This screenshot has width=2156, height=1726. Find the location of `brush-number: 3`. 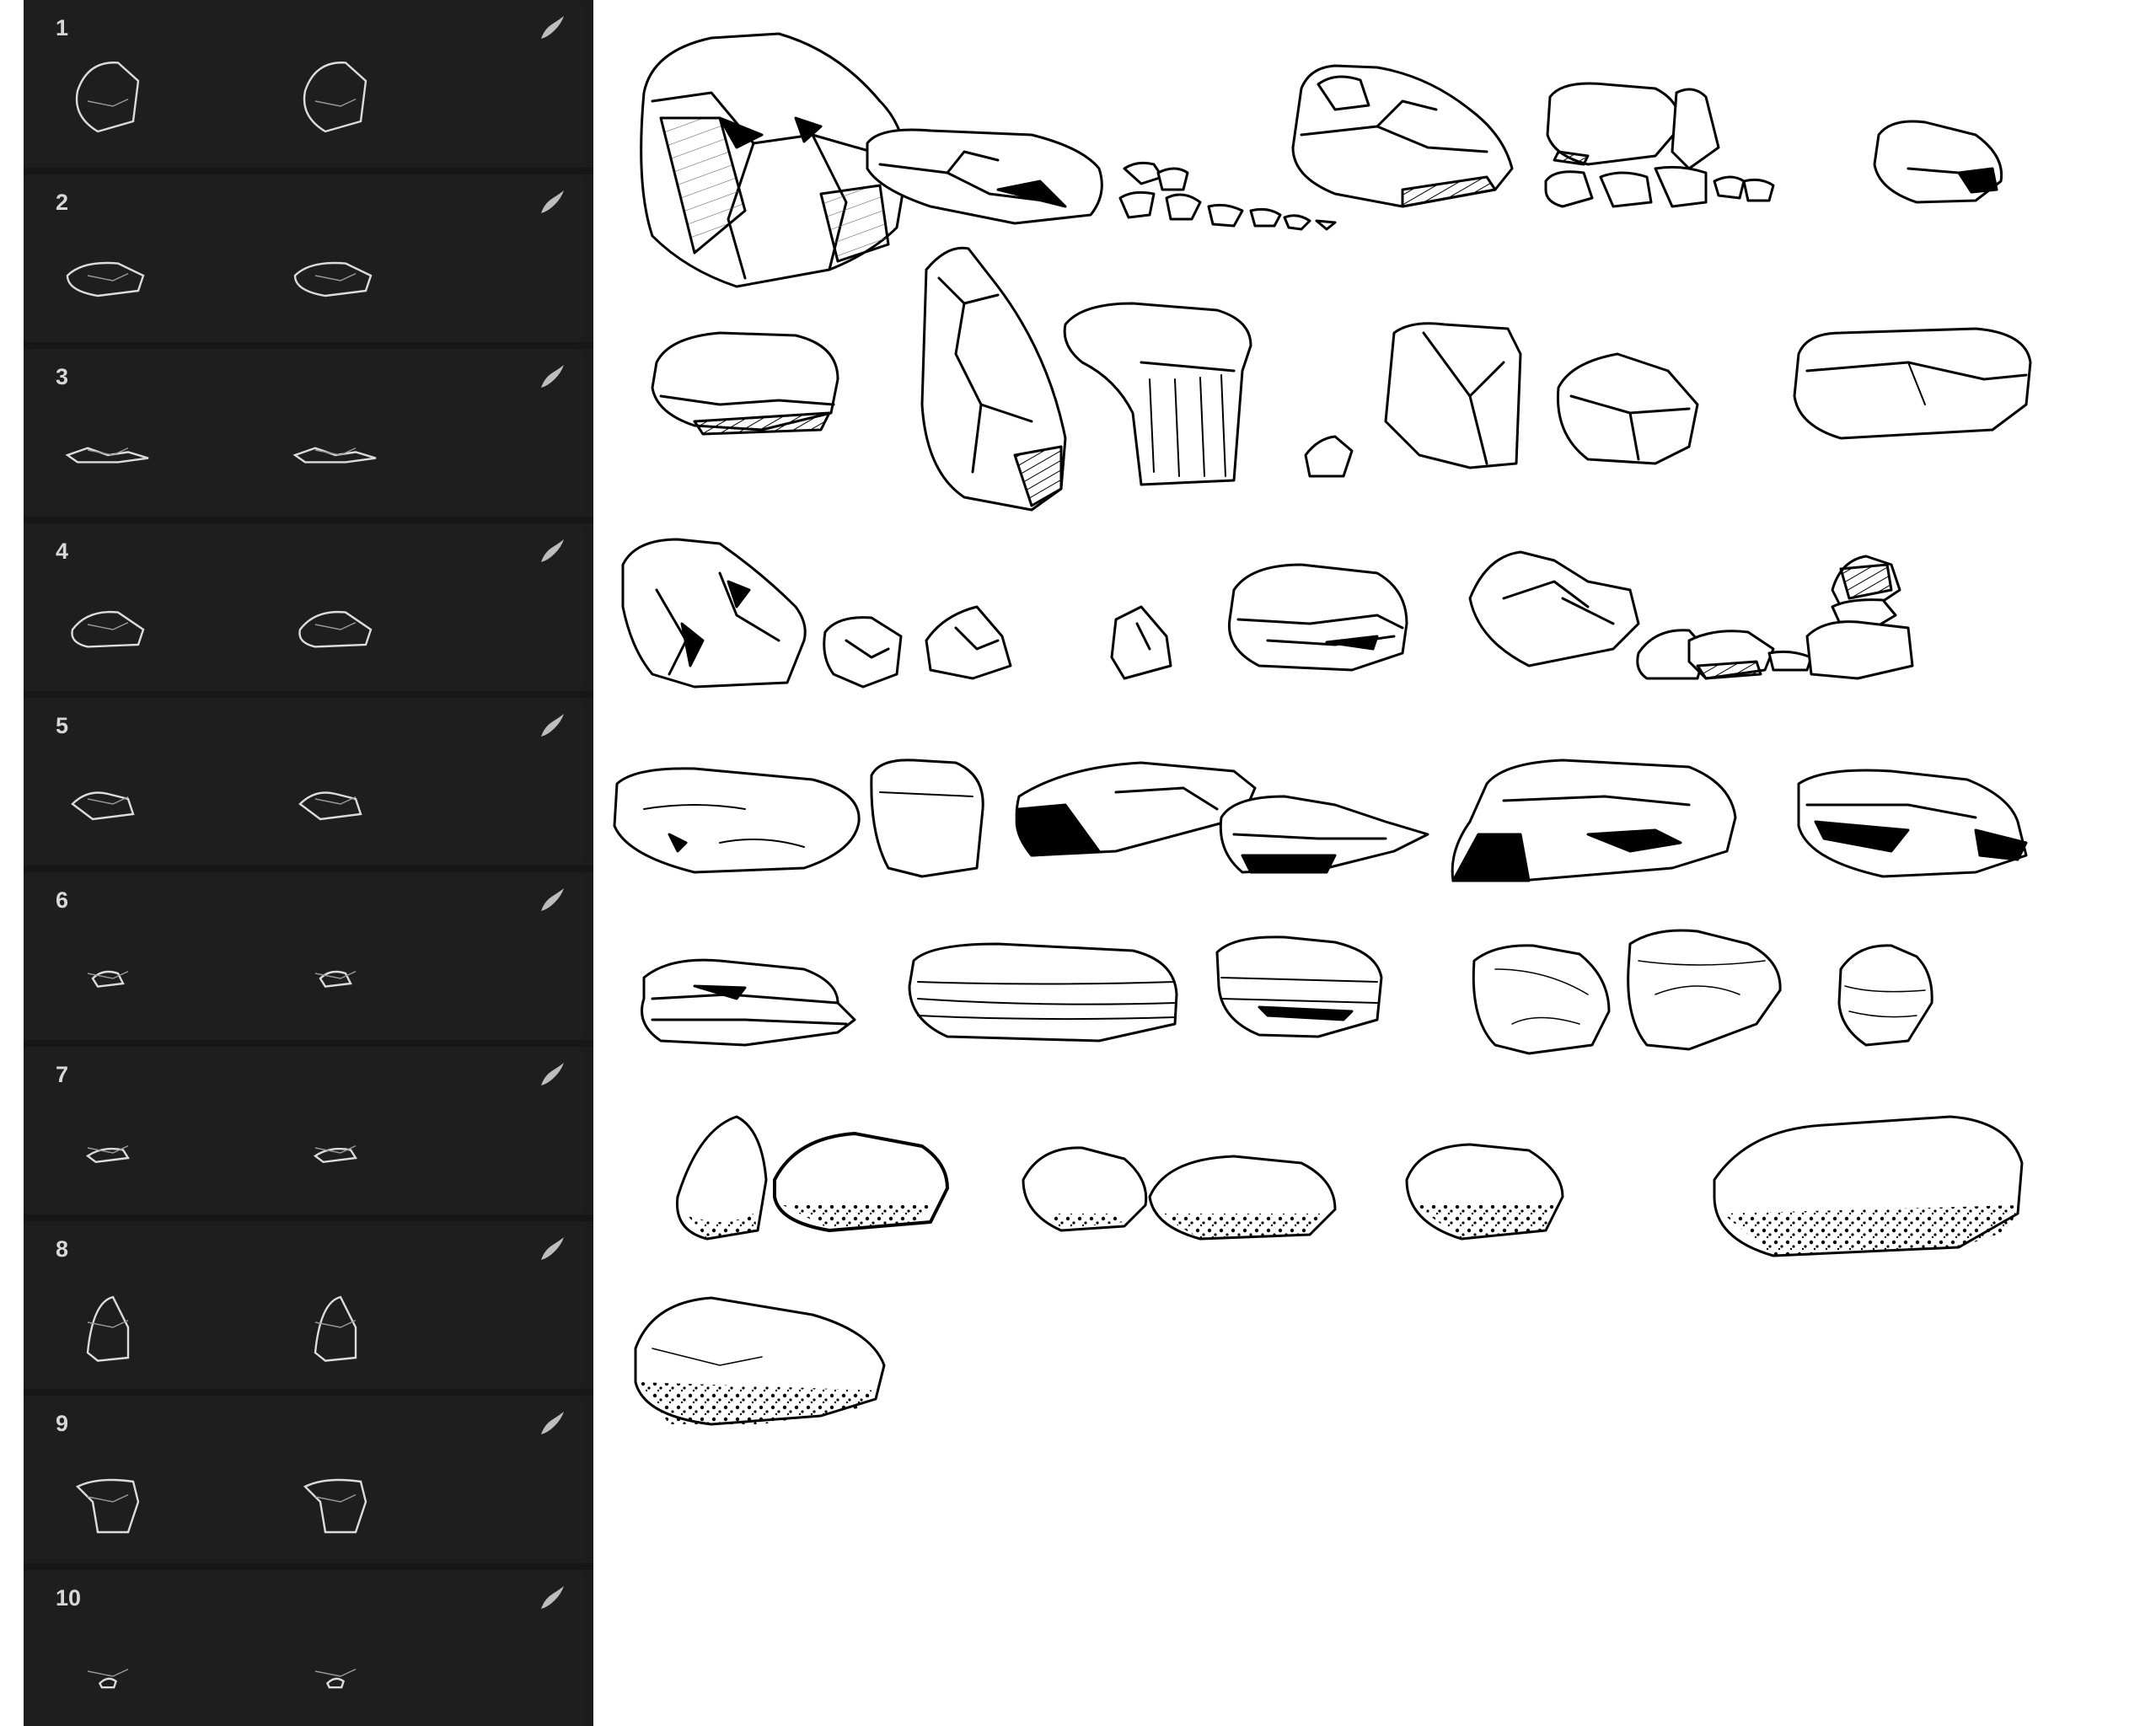

brush-number: 3 is located at coordinates (62, 376).